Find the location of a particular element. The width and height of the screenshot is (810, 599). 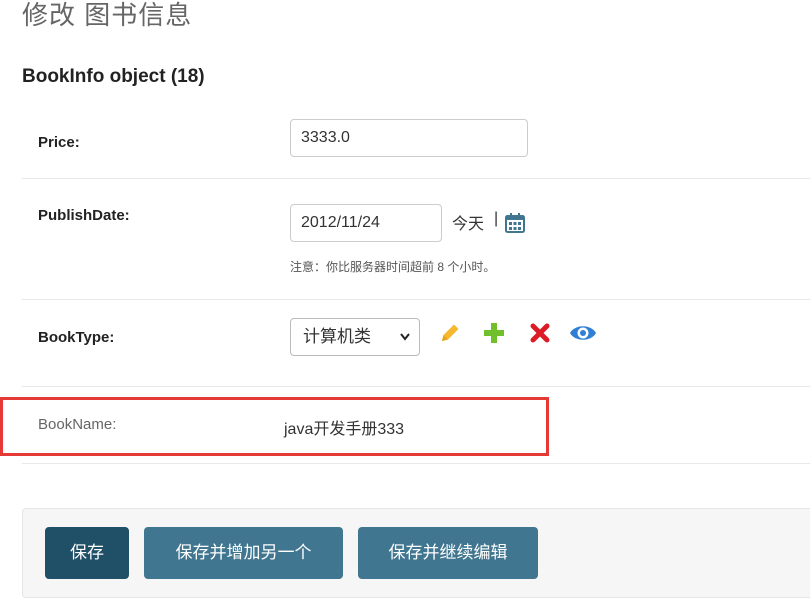

save-and-add-another-button: 保存并增加另一个 is located at coordinates (243, 553).